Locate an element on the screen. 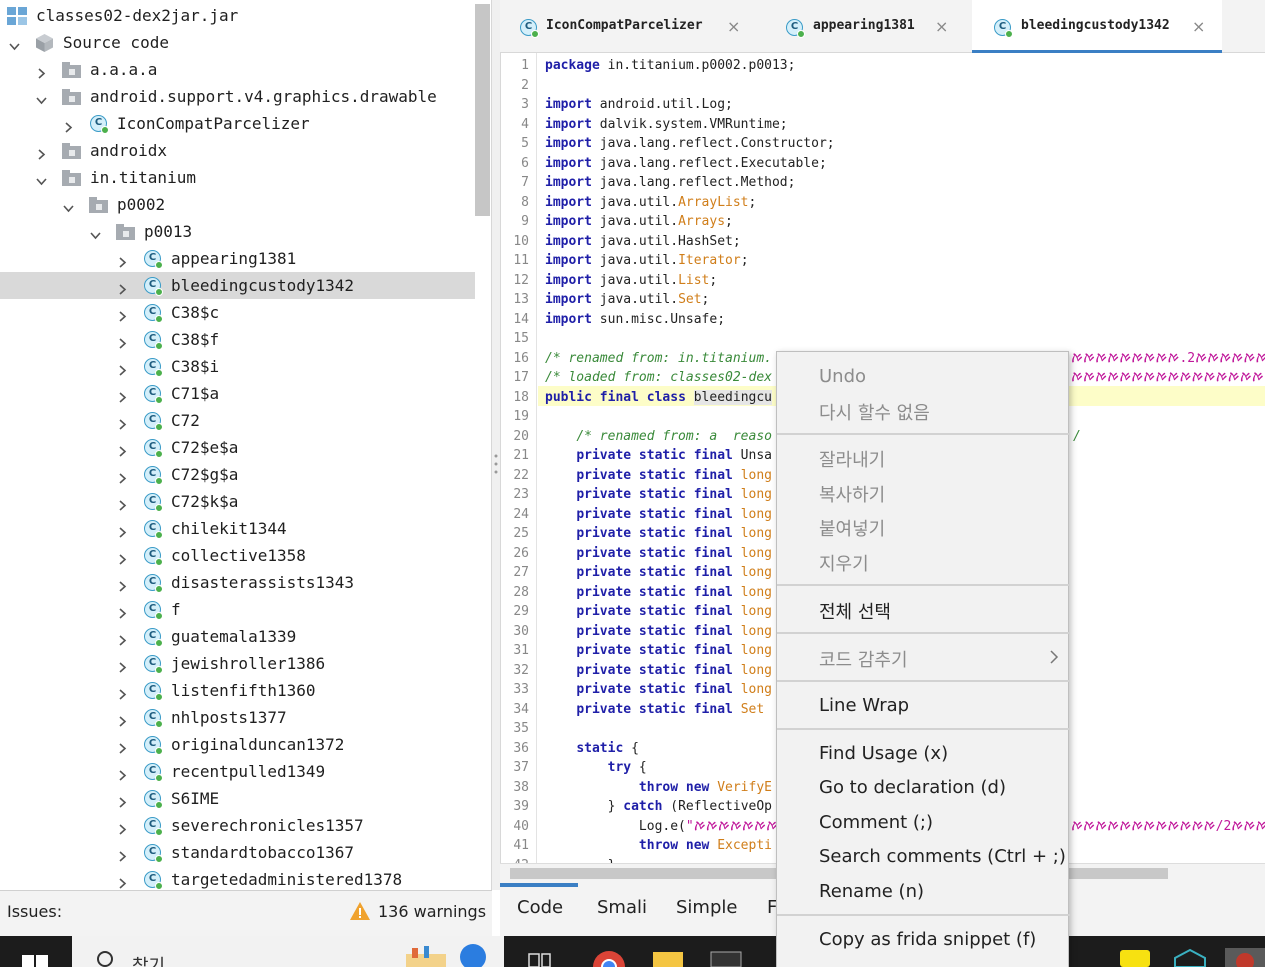 This screenshot has height=967, width=1265. tree-item: a.a.a.a is located at coordinates (237, 69).